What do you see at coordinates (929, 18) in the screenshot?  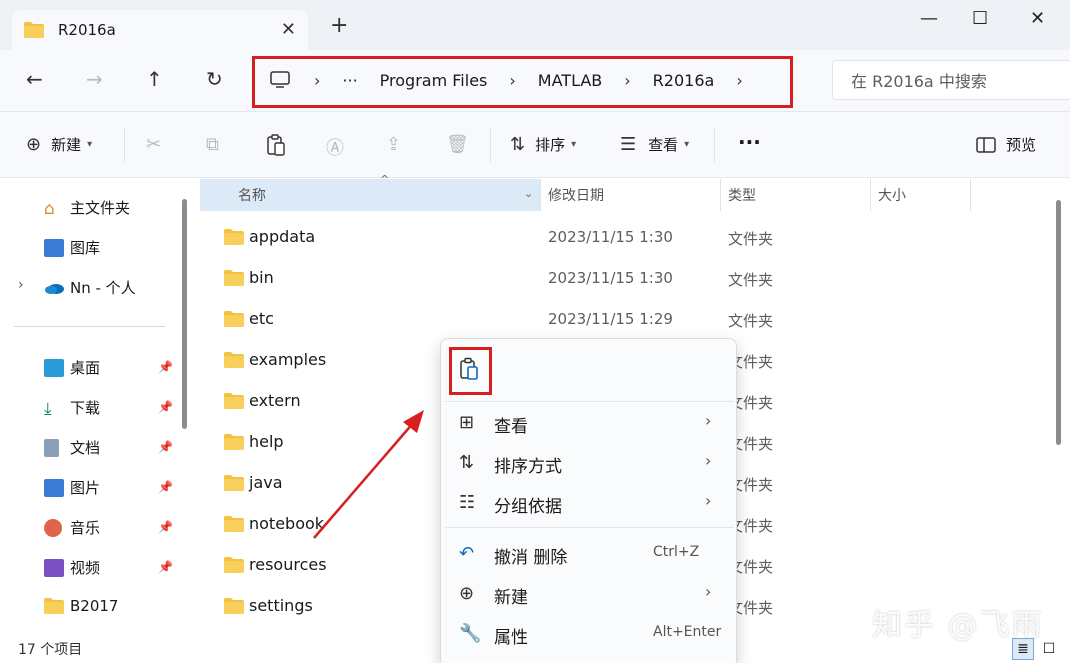 I see `minimize-button: —` at bounding box center [929, 18].